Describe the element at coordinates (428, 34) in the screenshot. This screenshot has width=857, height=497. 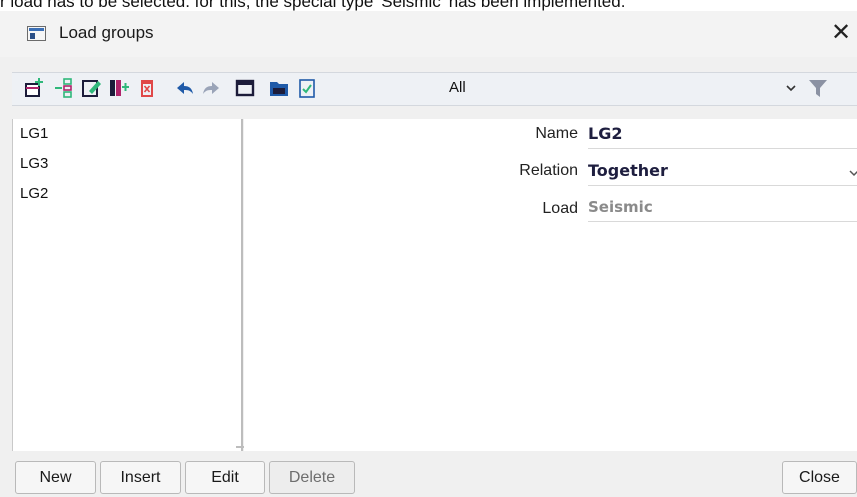
I see `title-bar: Load groups ✕` at that location.